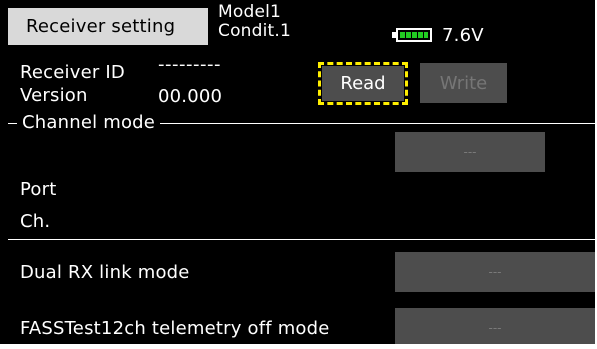 Image resolution: width=597 pixels, height=349 pixels. Describe the element at coordinates (189, 64) in the screenshot. I see `receiver-id-value: ---------` at that location.